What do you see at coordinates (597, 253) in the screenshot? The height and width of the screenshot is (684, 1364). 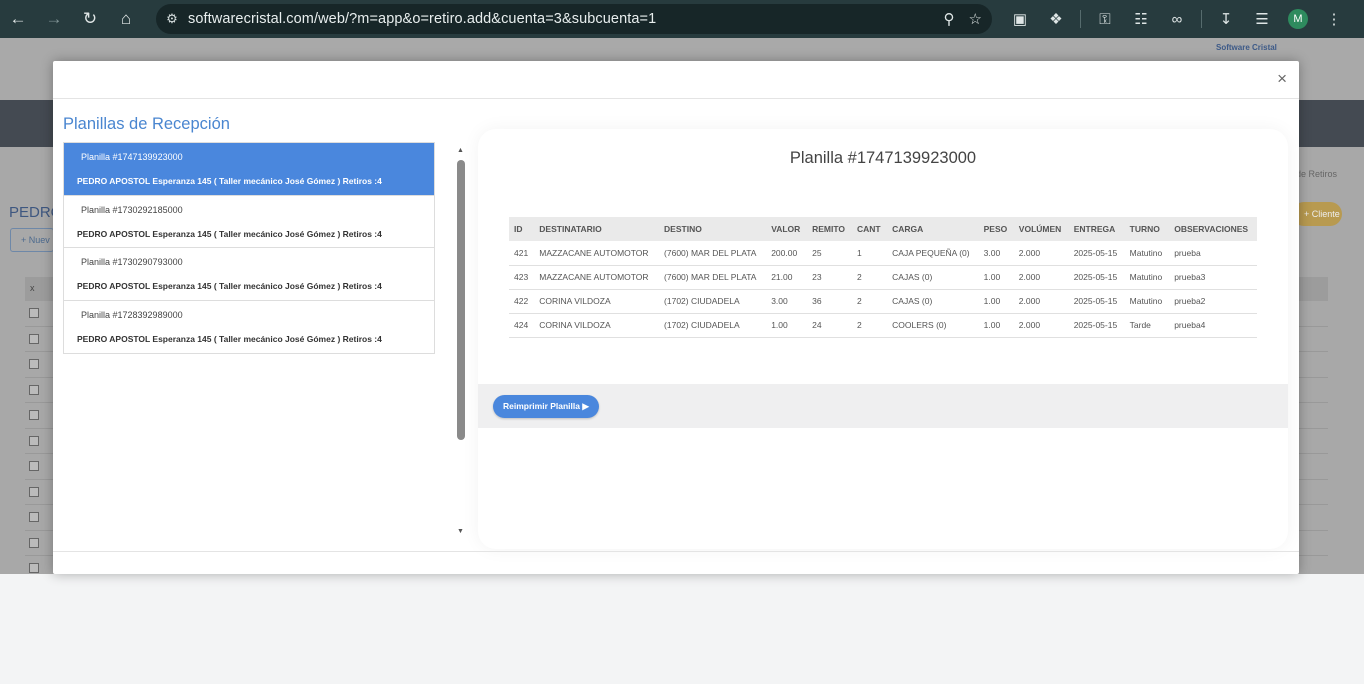 I see `detail-table-cell: MAZZACANE AUTOMOTOR` at bounding box center [597, 253].